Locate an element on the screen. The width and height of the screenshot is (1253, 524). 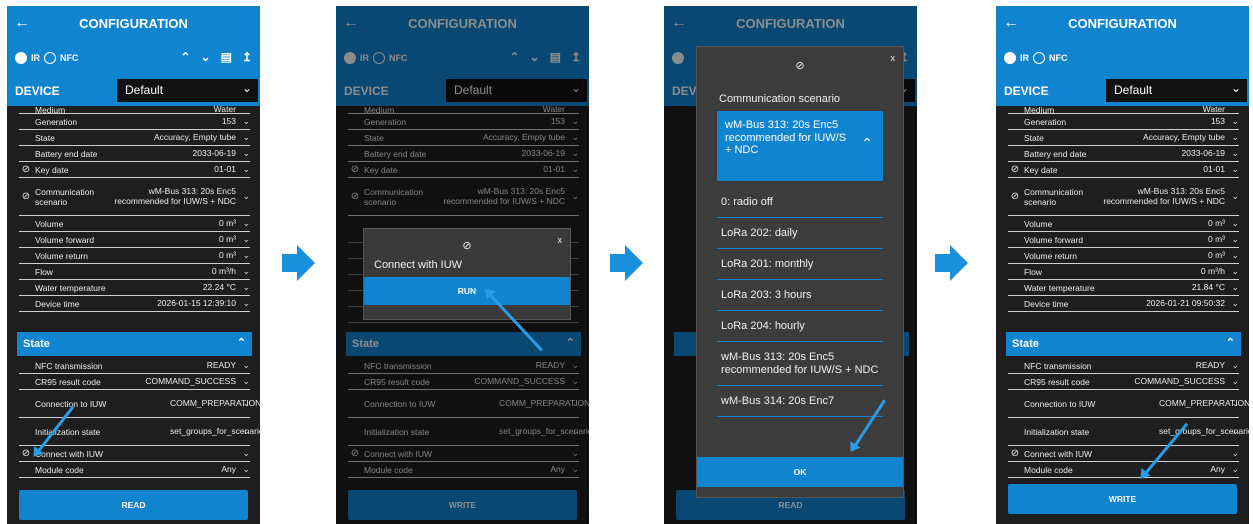
page-title: CONFIGURATION is located at coordinates (1122, 23).